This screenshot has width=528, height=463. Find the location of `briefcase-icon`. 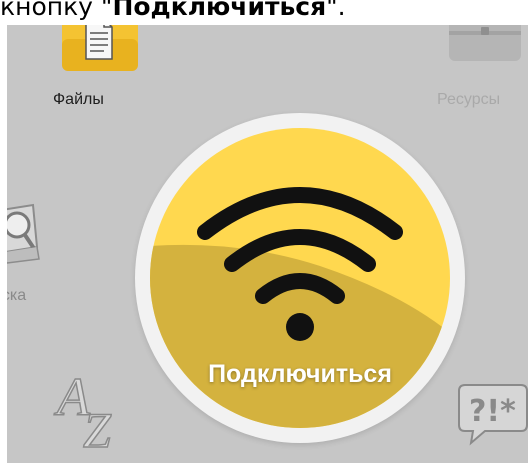

briefcase-icon is located at coordinates (485, 43).